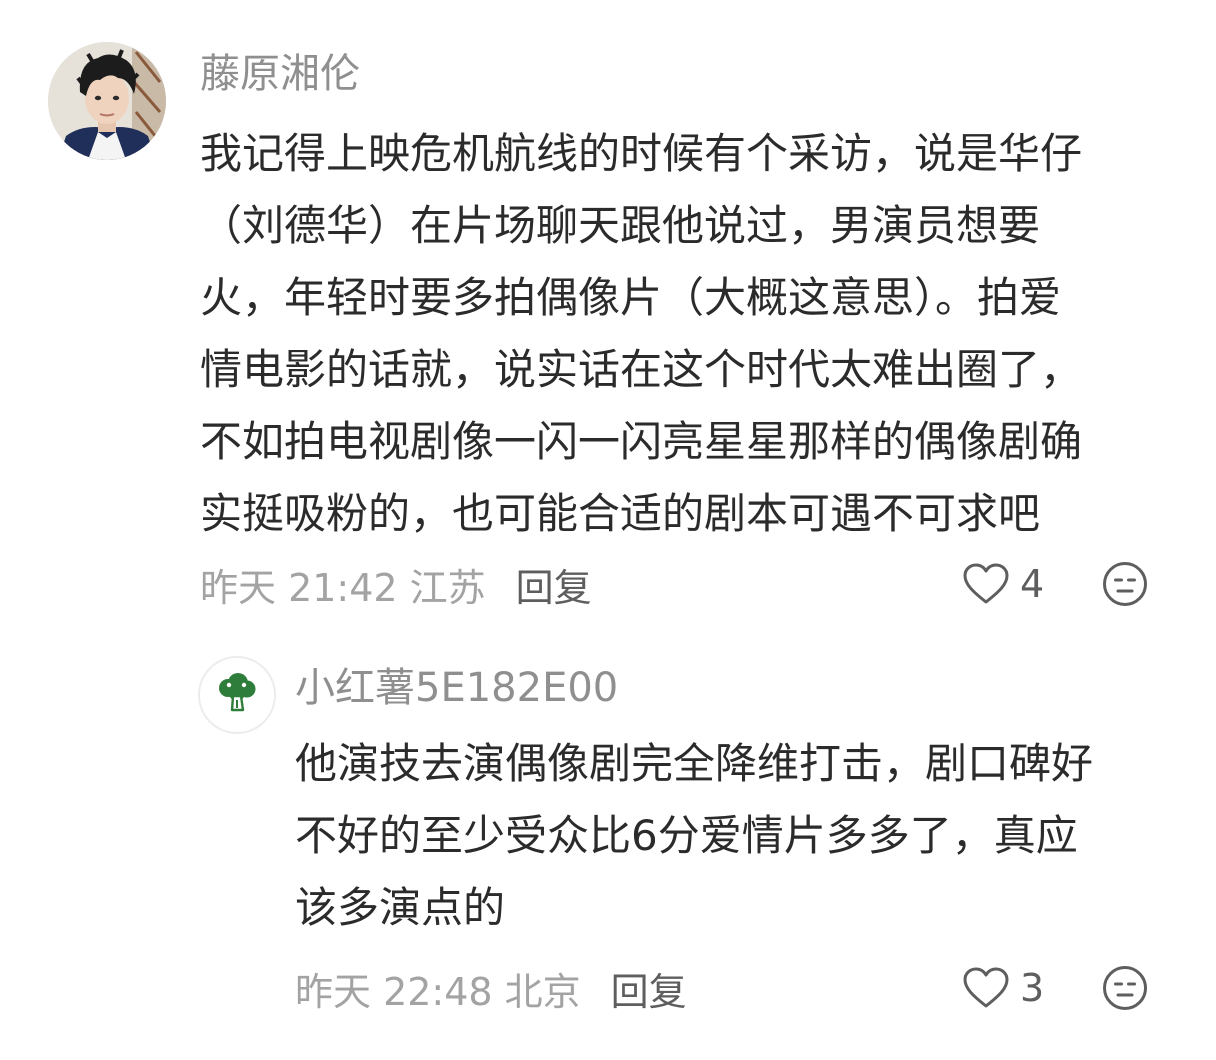  What do you see at coordinates (1032, 584) in the screenshot?
I see `like-count: 4` at bounding box center [1032, 584].